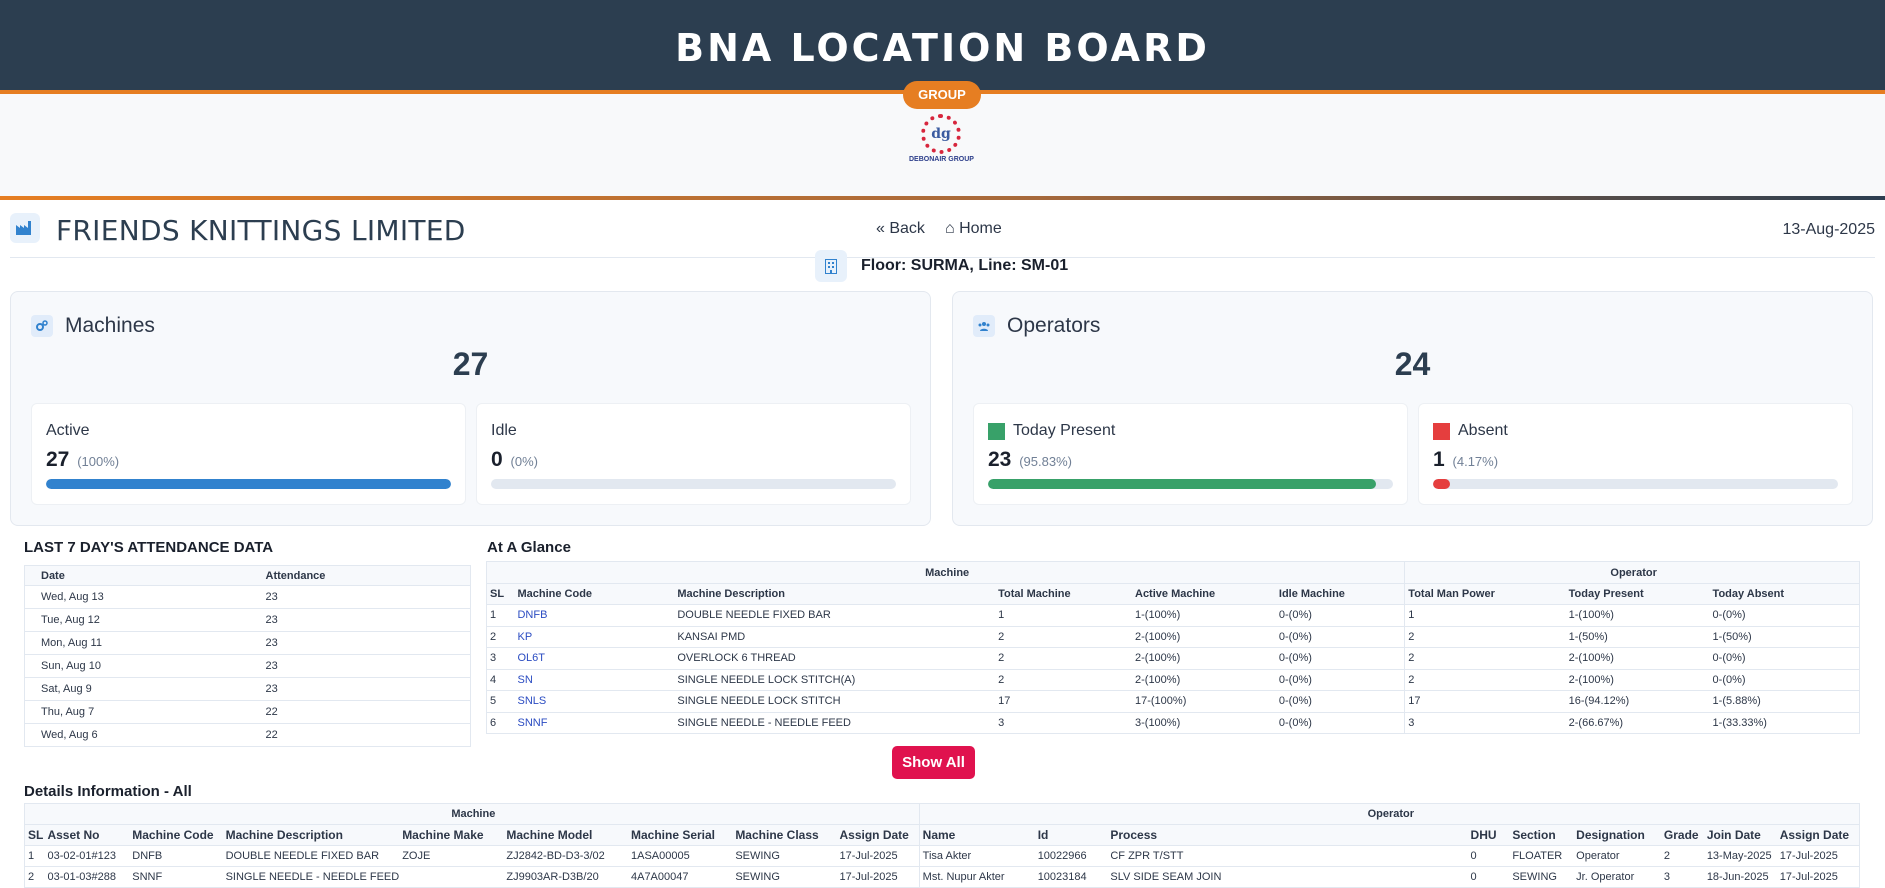  What do you see at coordinates (980, 228) in the screenshot?
I see `home-label: Home` at bounding box center [980, 228].